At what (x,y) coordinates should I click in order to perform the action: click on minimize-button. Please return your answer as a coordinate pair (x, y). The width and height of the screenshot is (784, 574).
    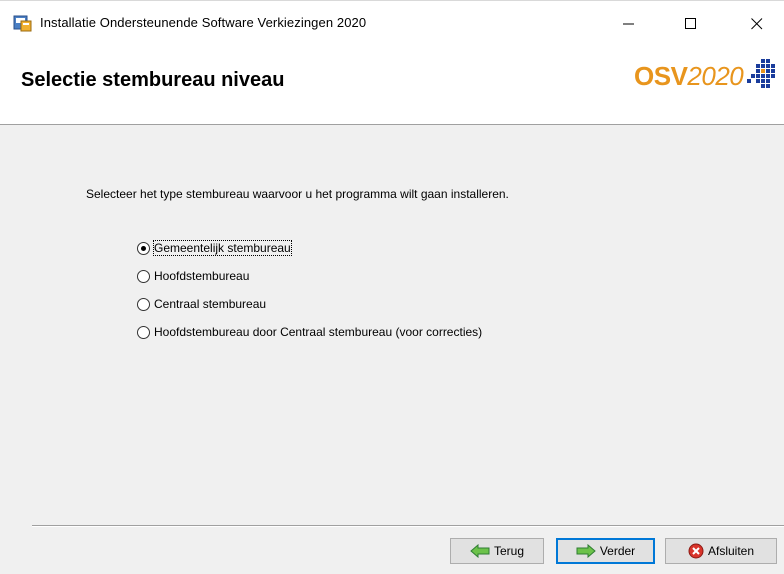
    Looking at the image, I should click on (629, 24).